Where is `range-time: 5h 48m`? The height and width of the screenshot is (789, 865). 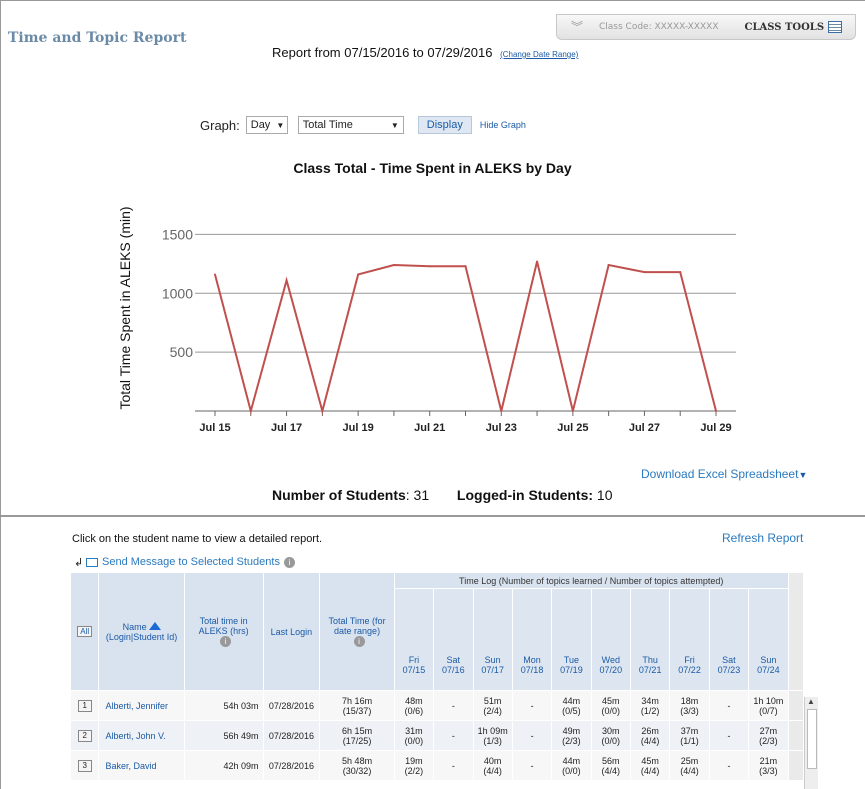
range-time: 5h 48m is located at coordinates (357, 760).